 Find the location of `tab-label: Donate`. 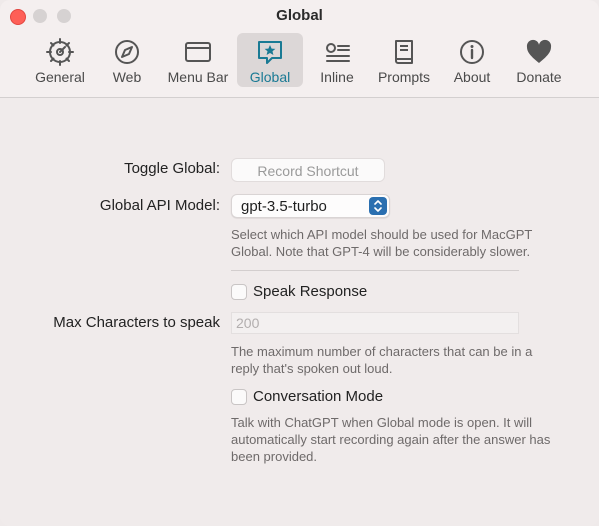

tab-label: Donate is located at coordinates (539, 77).